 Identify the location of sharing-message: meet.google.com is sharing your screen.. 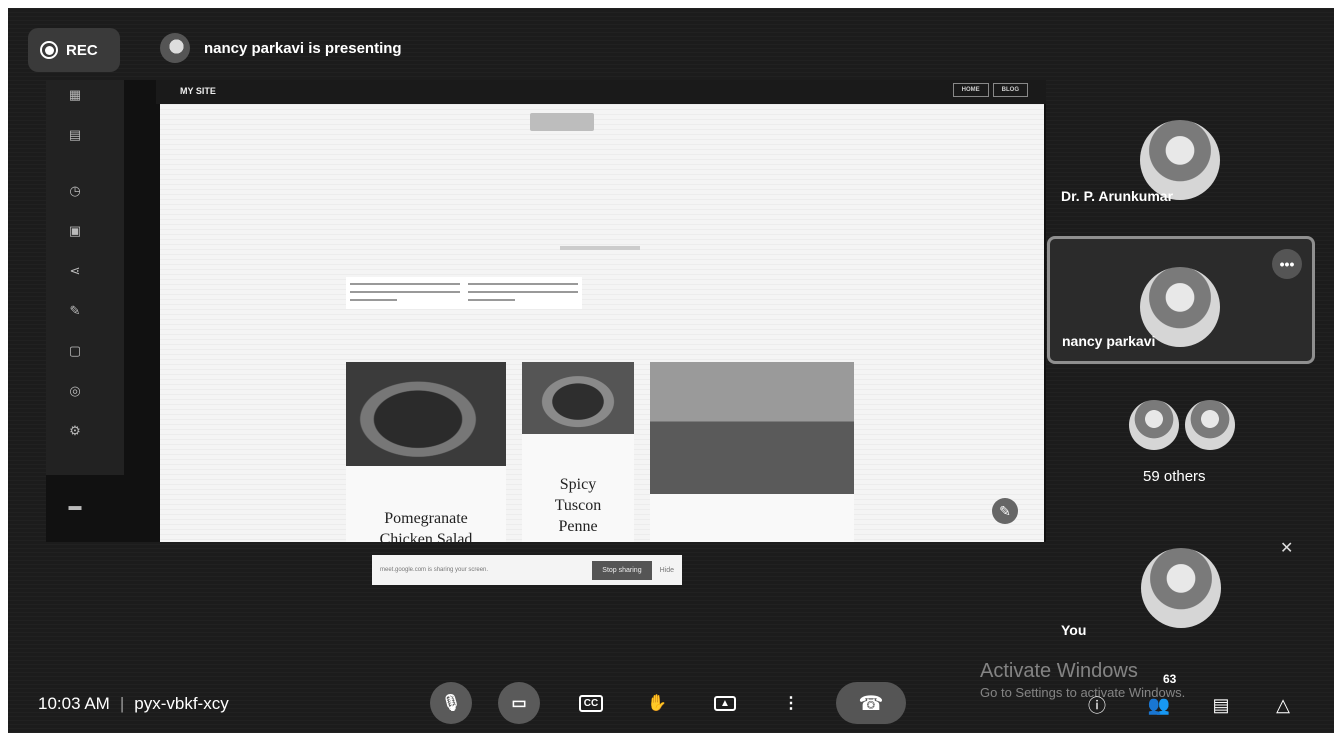
(434, 570).